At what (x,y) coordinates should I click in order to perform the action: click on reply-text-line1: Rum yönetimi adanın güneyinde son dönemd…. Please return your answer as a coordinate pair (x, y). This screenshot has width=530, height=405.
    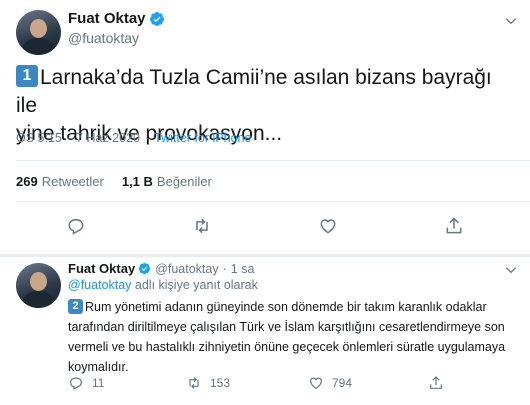
    Looking at the image, I should click on (286, 307).